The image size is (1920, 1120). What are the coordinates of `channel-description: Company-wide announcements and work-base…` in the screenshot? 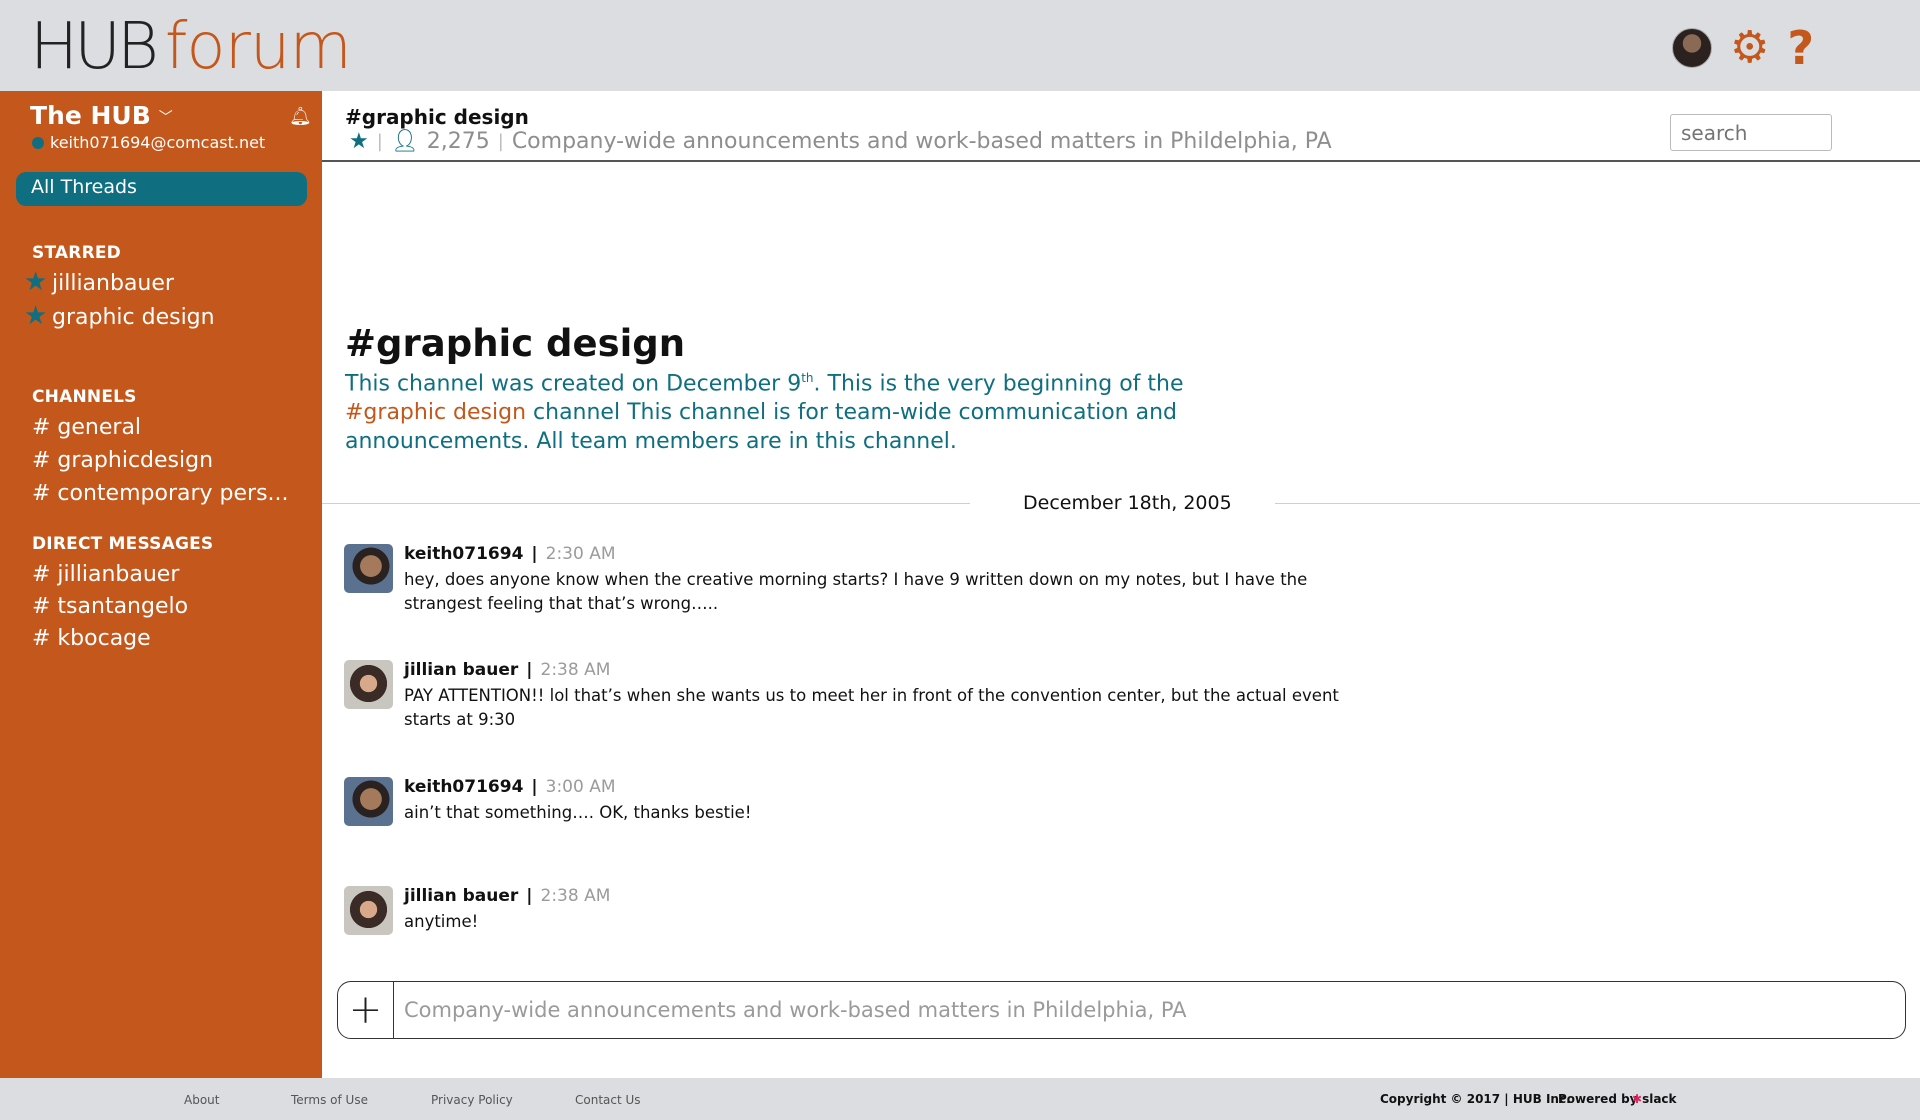 It's located at (921, 141).